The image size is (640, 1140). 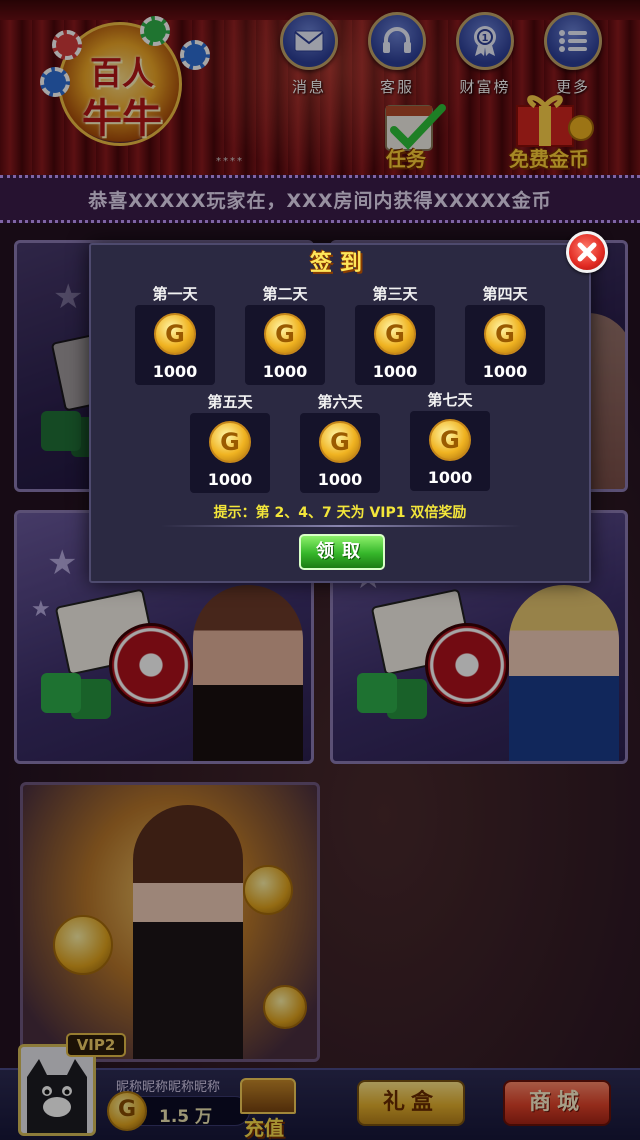 What do you see at coordinates (268, 1096) in the screenshot?
I see `treasure-chest-icon` at bounding box center [268, 1096].